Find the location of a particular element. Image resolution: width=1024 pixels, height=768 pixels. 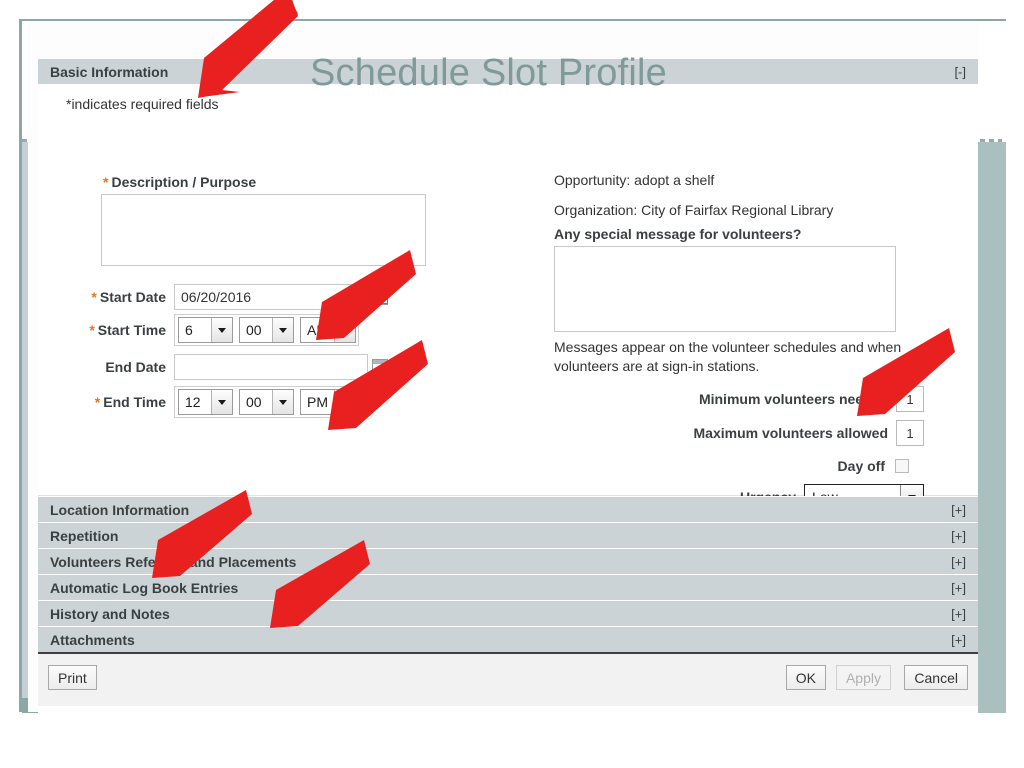

section-header-attachments: Attachments [+] is located at coordinates (508, 639).